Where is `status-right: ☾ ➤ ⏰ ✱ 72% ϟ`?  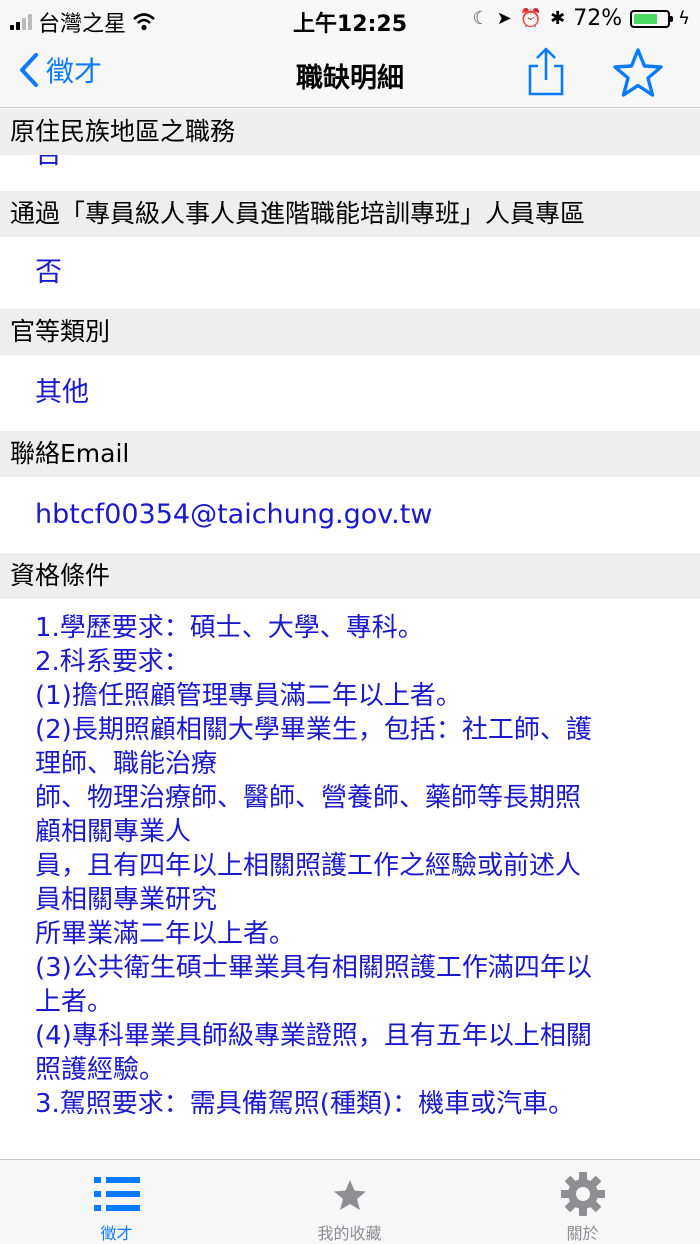
status-right: ☾ ➤ ⏰ ✱ 72% ϟ is located at coordinates (581, 18).